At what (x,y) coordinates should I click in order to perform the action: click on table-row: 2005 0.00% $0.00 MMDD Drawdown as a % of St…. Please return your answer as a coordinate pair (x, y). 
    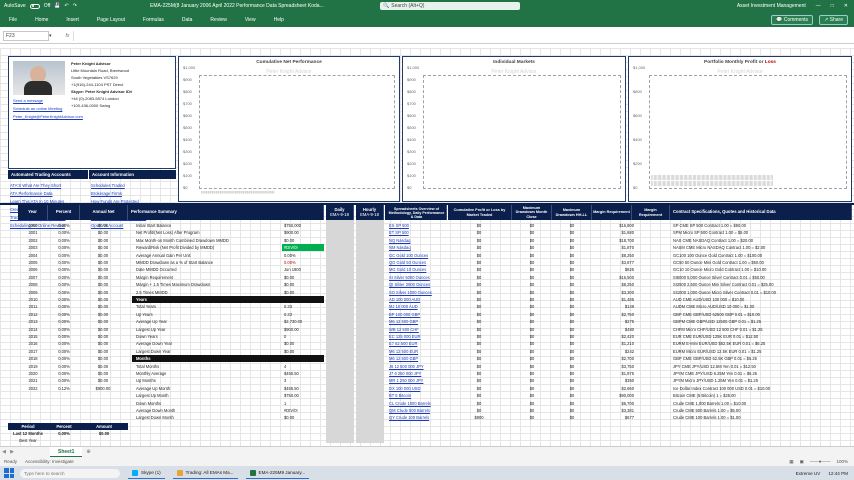
    Looking at the image, I should click on (427, 262).